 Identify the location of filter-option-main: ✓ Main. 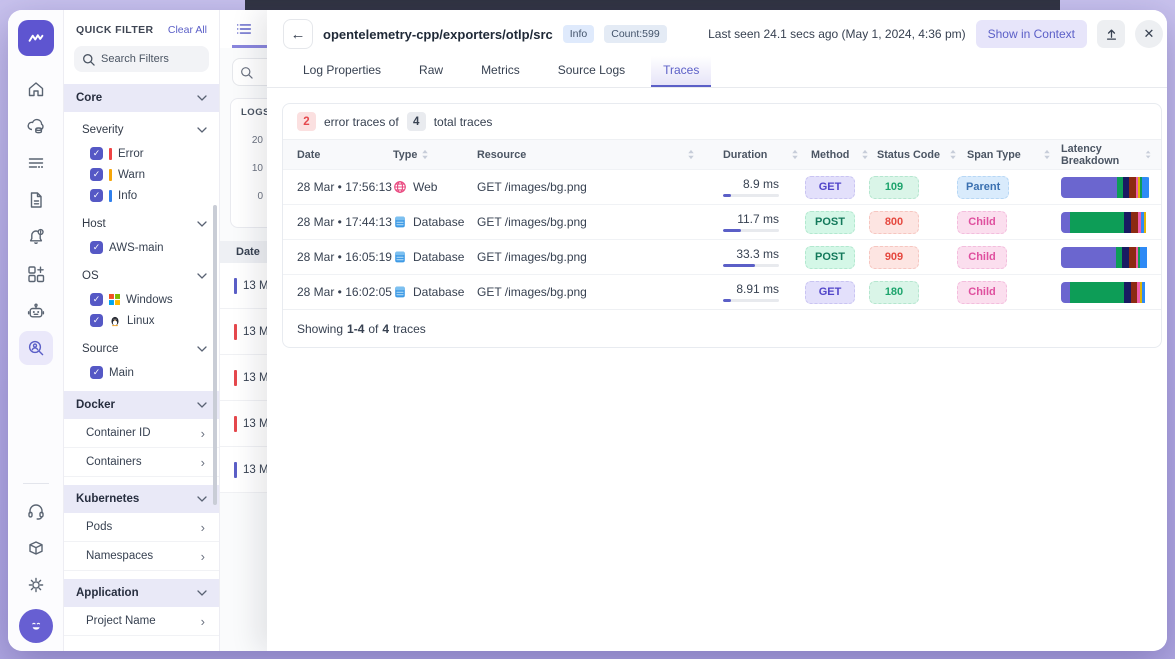
(141, 372).